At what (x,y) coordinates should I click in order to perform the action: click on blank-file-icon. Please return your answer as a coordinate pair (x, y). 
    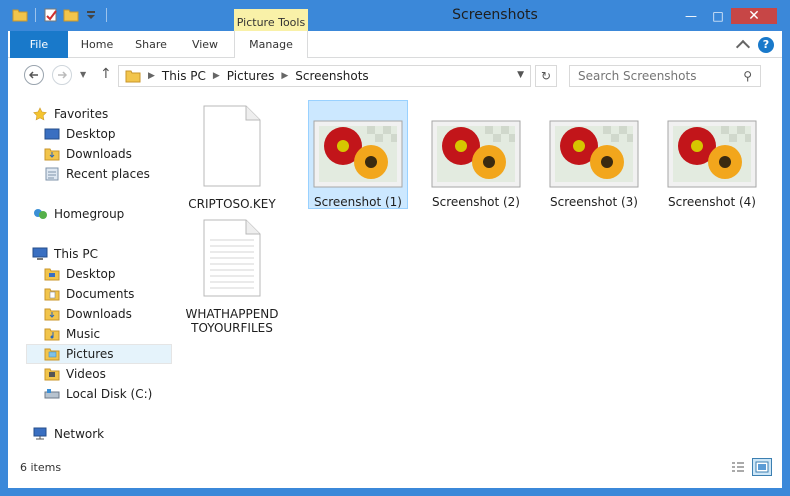
    Looking at the image, I should click on (232, 146).